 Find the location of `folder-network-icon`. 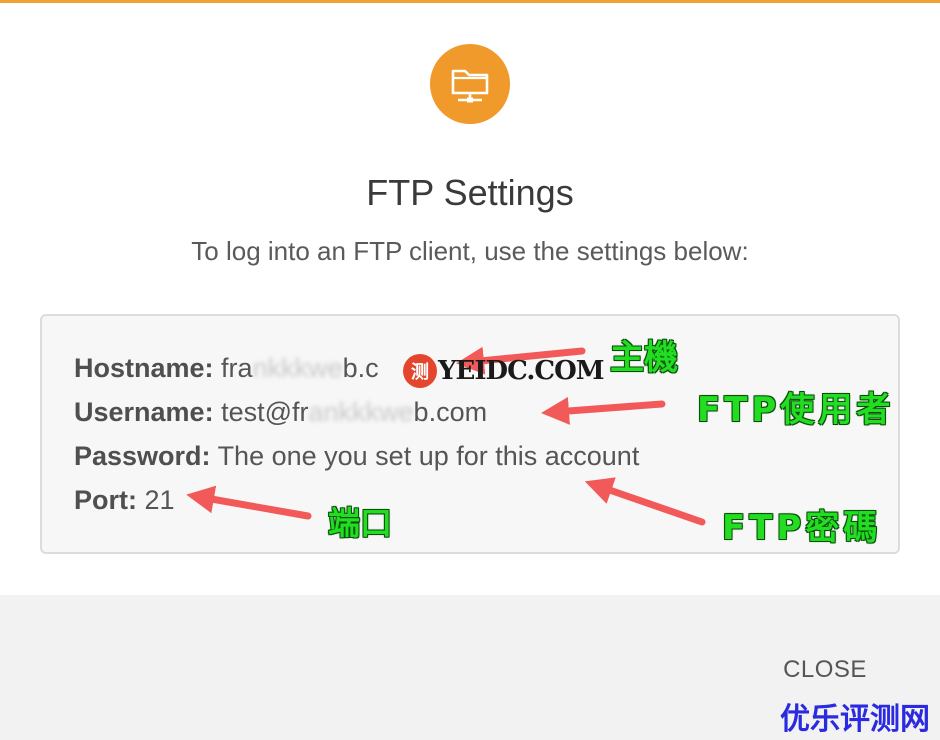

folder-network-icon is located at coordinates (470, 84).